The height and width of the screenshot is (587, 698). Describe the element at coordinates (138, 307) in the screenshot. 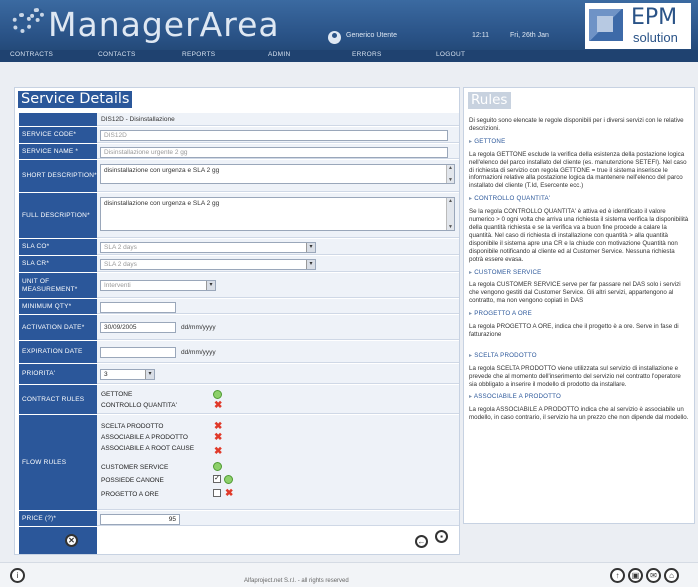

I see `minimum-qty-input` at that location.